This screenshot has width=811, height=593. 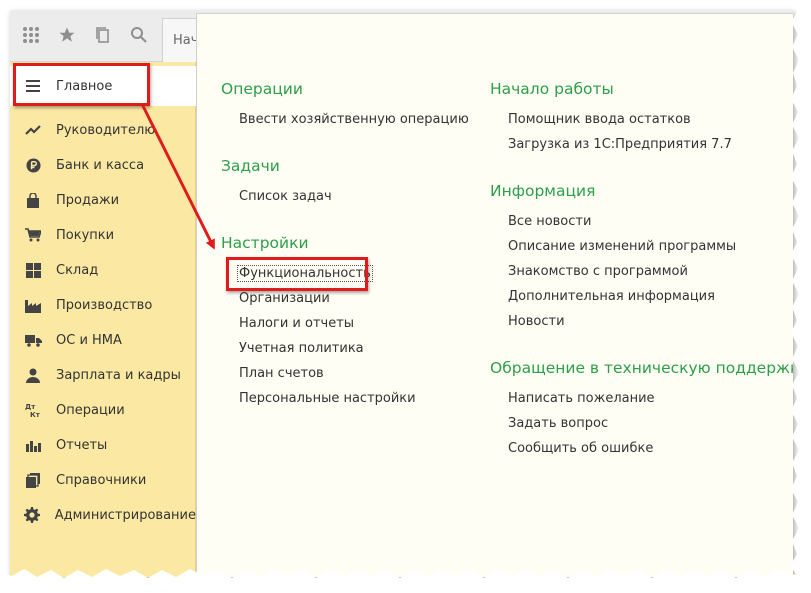 What do you see at coordinates (543, 191) in the screenshot?
I see `section-title-information: Информация` at bounding box center [543, 191].